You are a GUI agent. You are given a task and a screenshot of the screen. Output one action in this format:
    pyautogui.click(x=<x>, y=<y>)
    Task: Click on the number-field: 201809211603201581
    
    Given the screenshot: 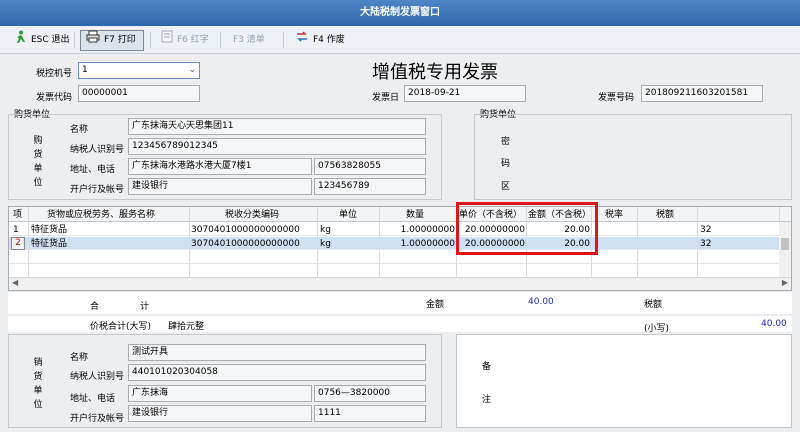 What is the action you would take?
    pyautogui.click(x=702, y=93)
    